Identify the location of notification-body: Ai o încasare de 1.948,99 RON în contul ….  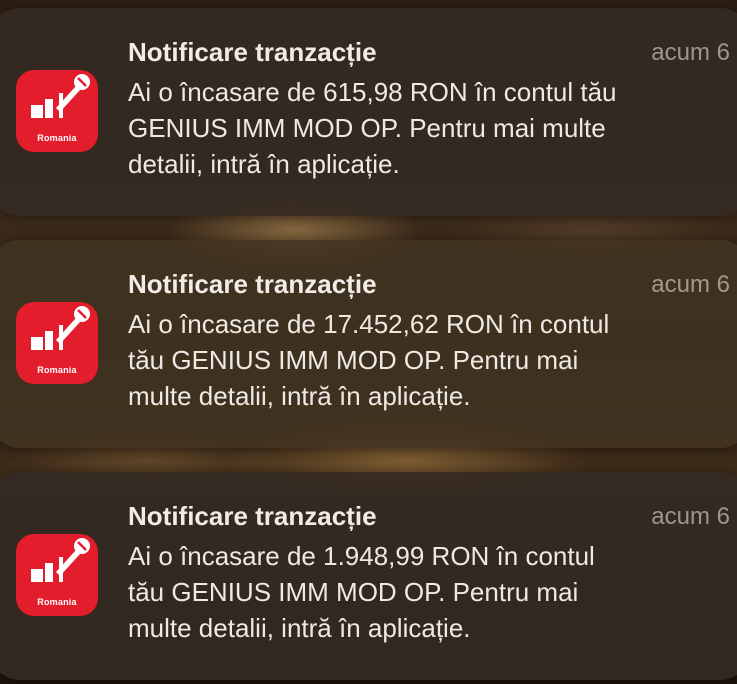
(432, 592).